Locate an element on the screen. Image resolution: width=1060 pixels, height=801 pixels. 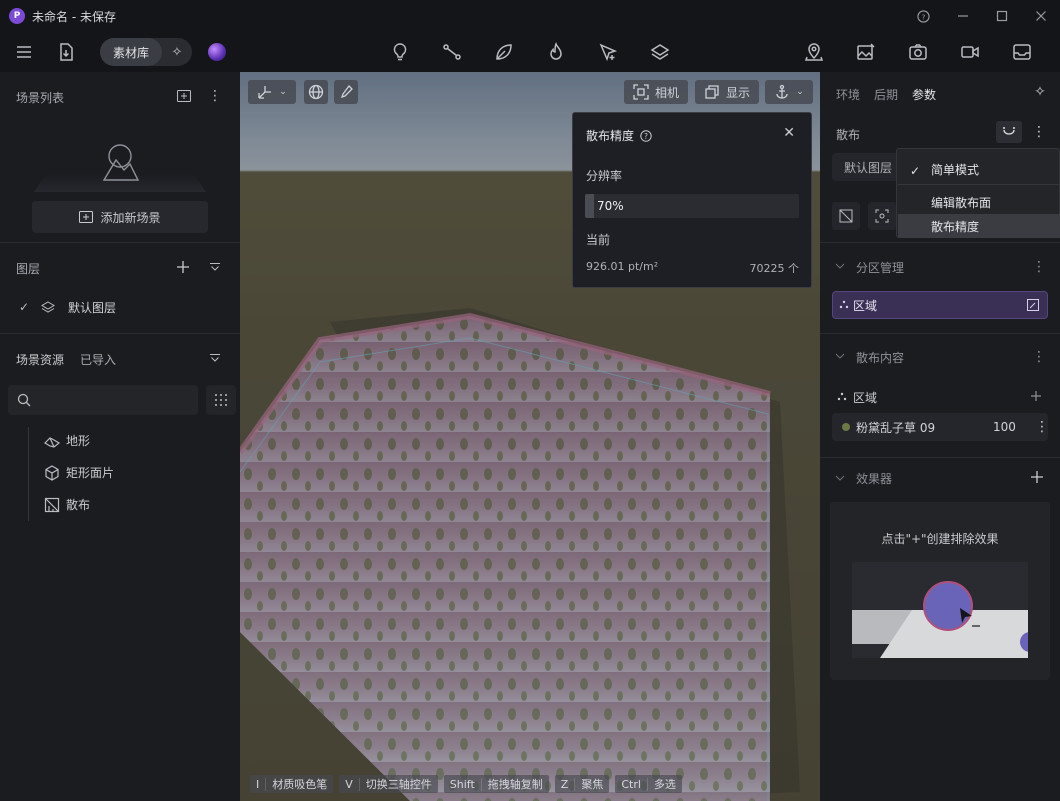
scatter-content-more-icon: ⋮ is located at coordinates (1039, 357).